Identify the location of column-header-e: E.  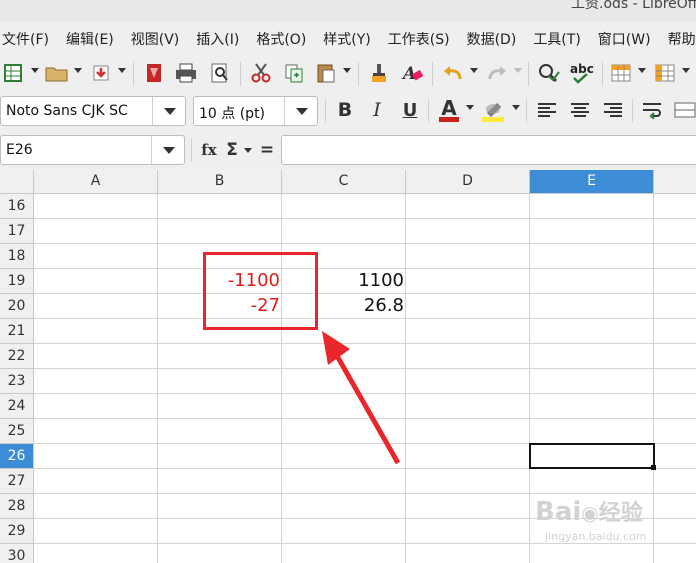
(592, 182).